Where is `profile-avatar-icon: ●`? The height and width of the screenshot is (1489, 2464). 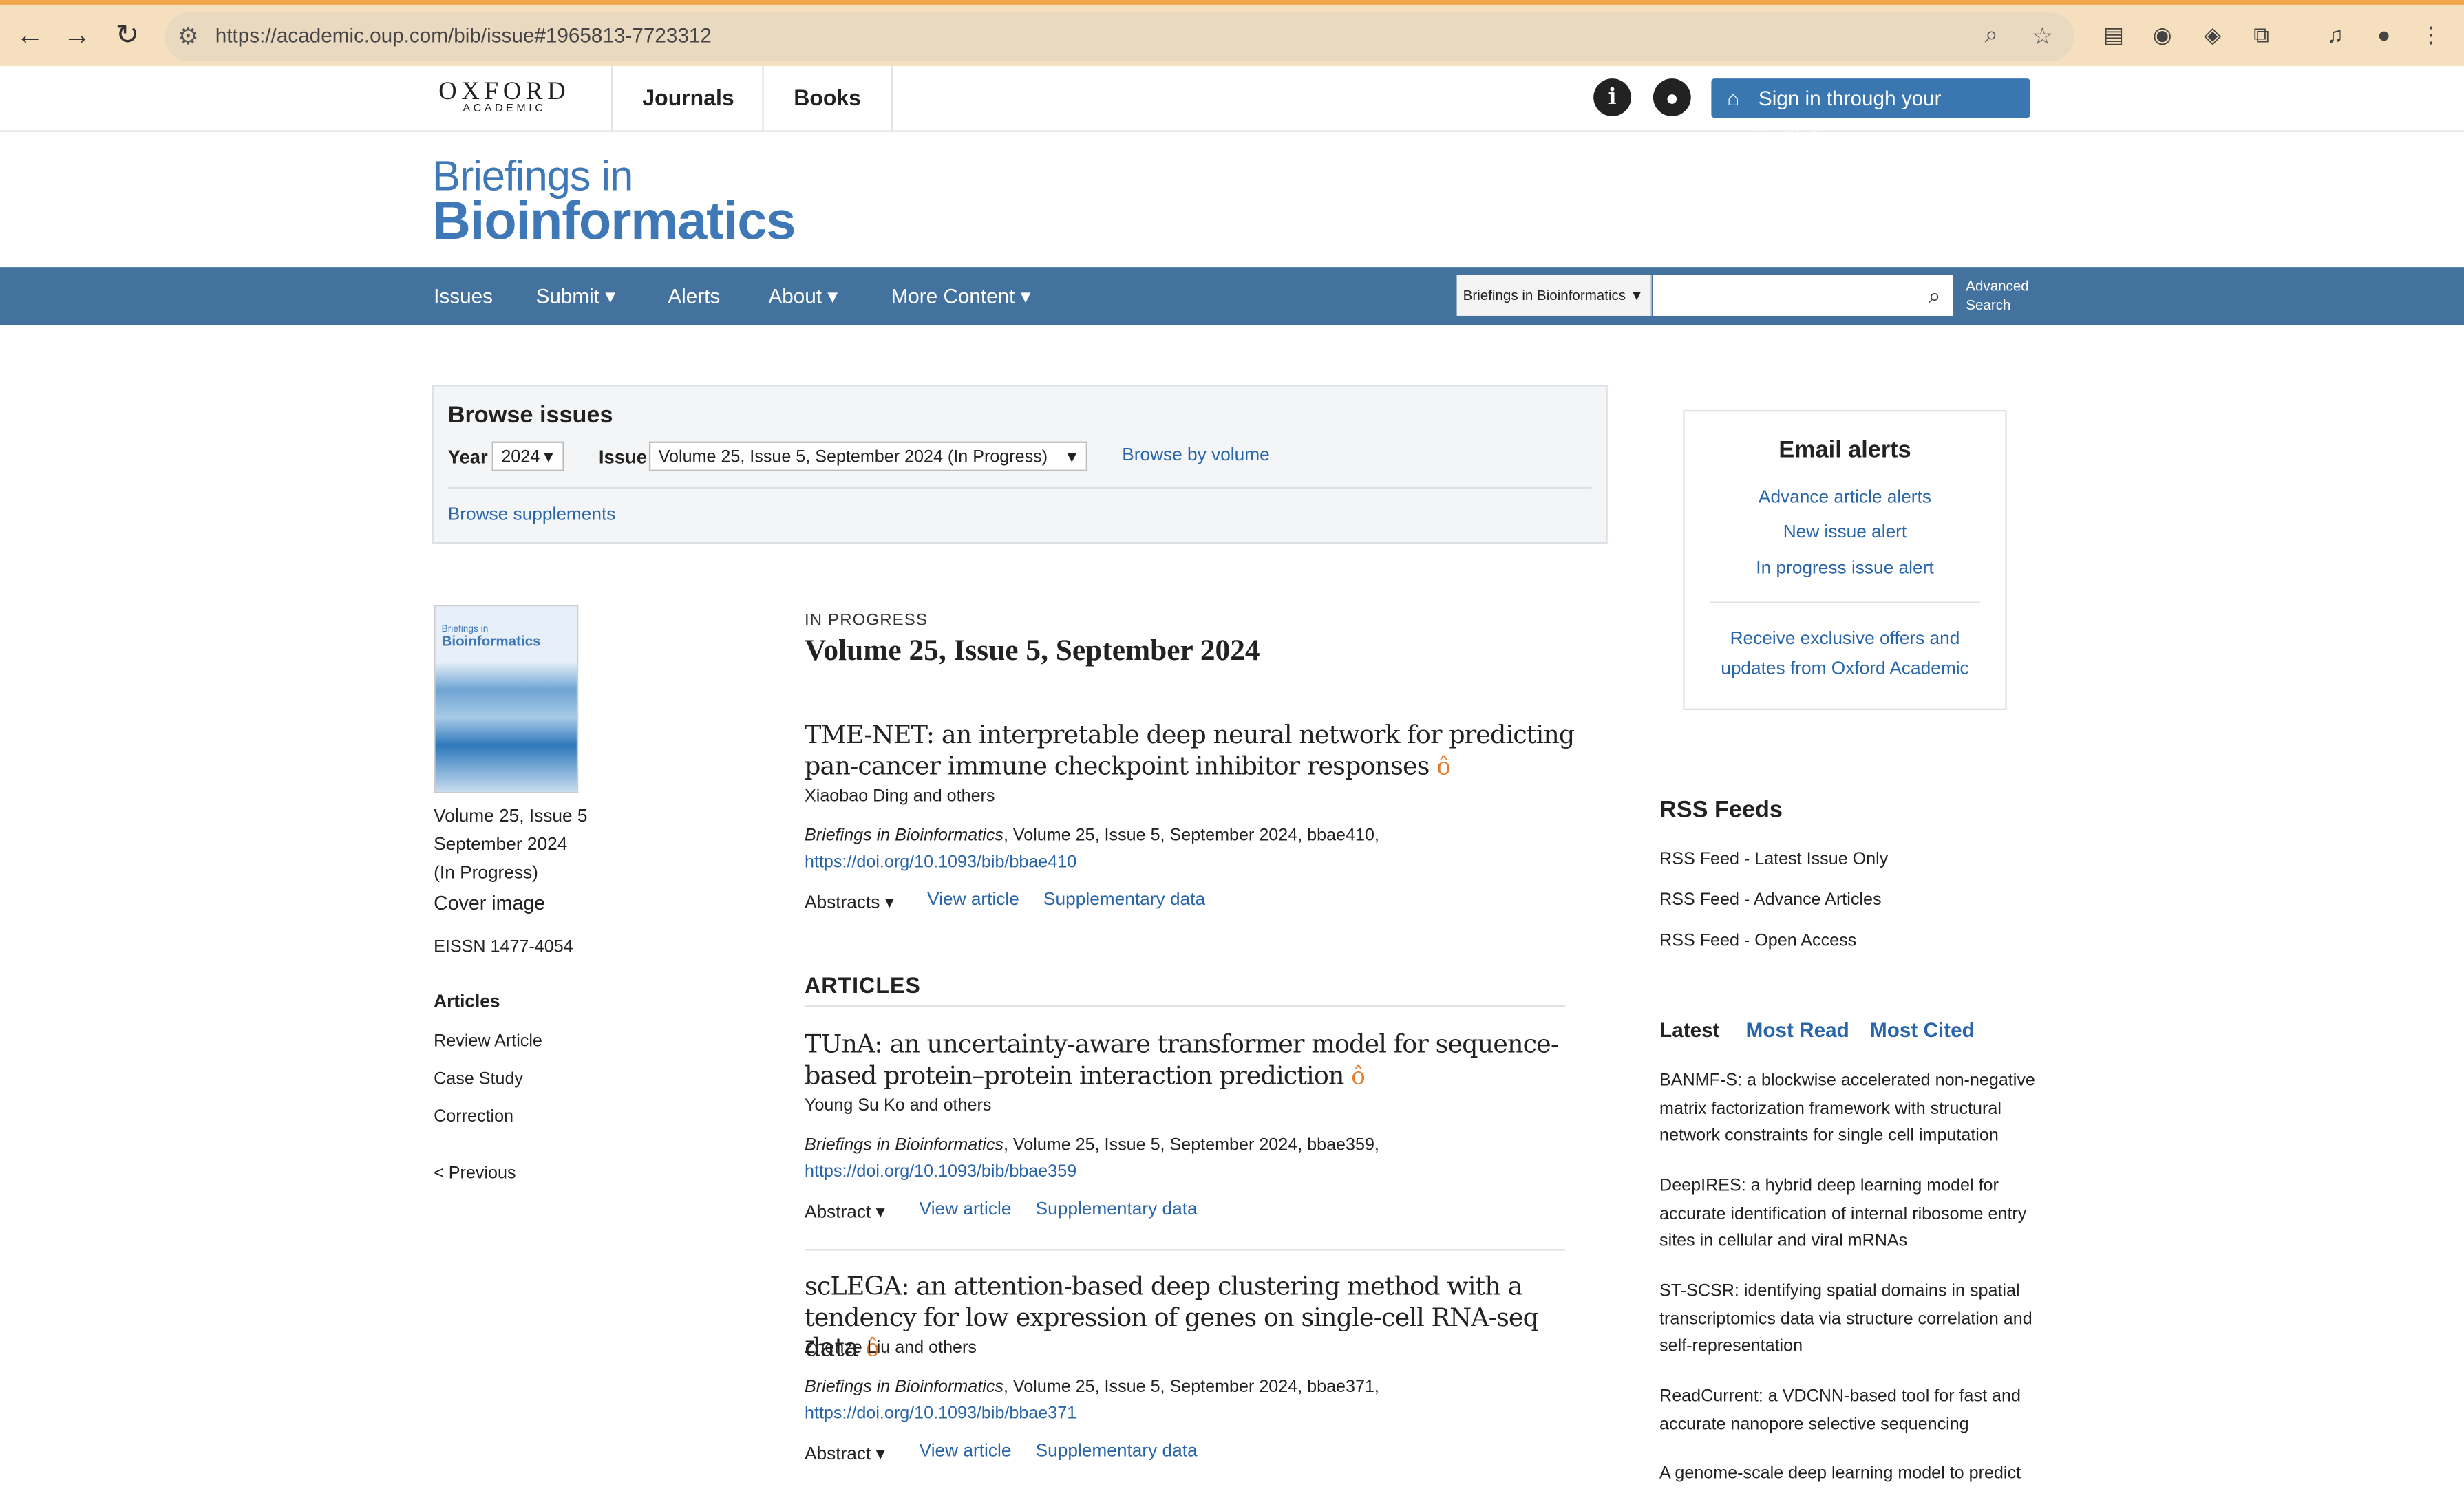
profile-avatar-icon: ● is located at coordinates (2384, 35).